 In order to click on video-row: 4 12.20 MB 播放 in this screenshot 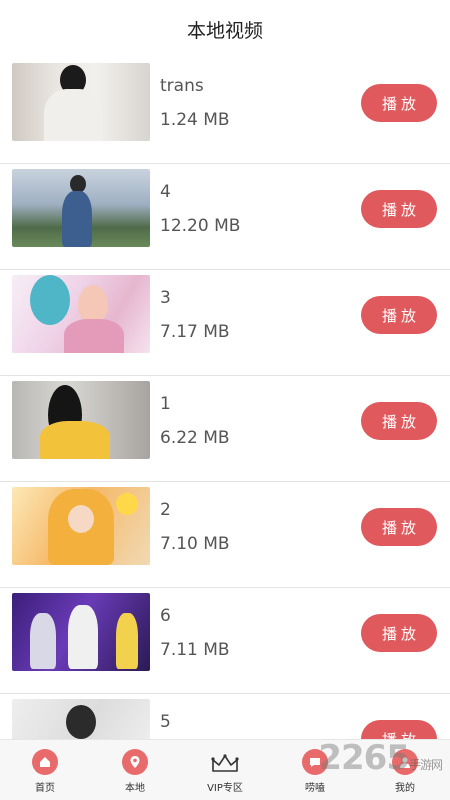, I will do `click(225, 217)`.